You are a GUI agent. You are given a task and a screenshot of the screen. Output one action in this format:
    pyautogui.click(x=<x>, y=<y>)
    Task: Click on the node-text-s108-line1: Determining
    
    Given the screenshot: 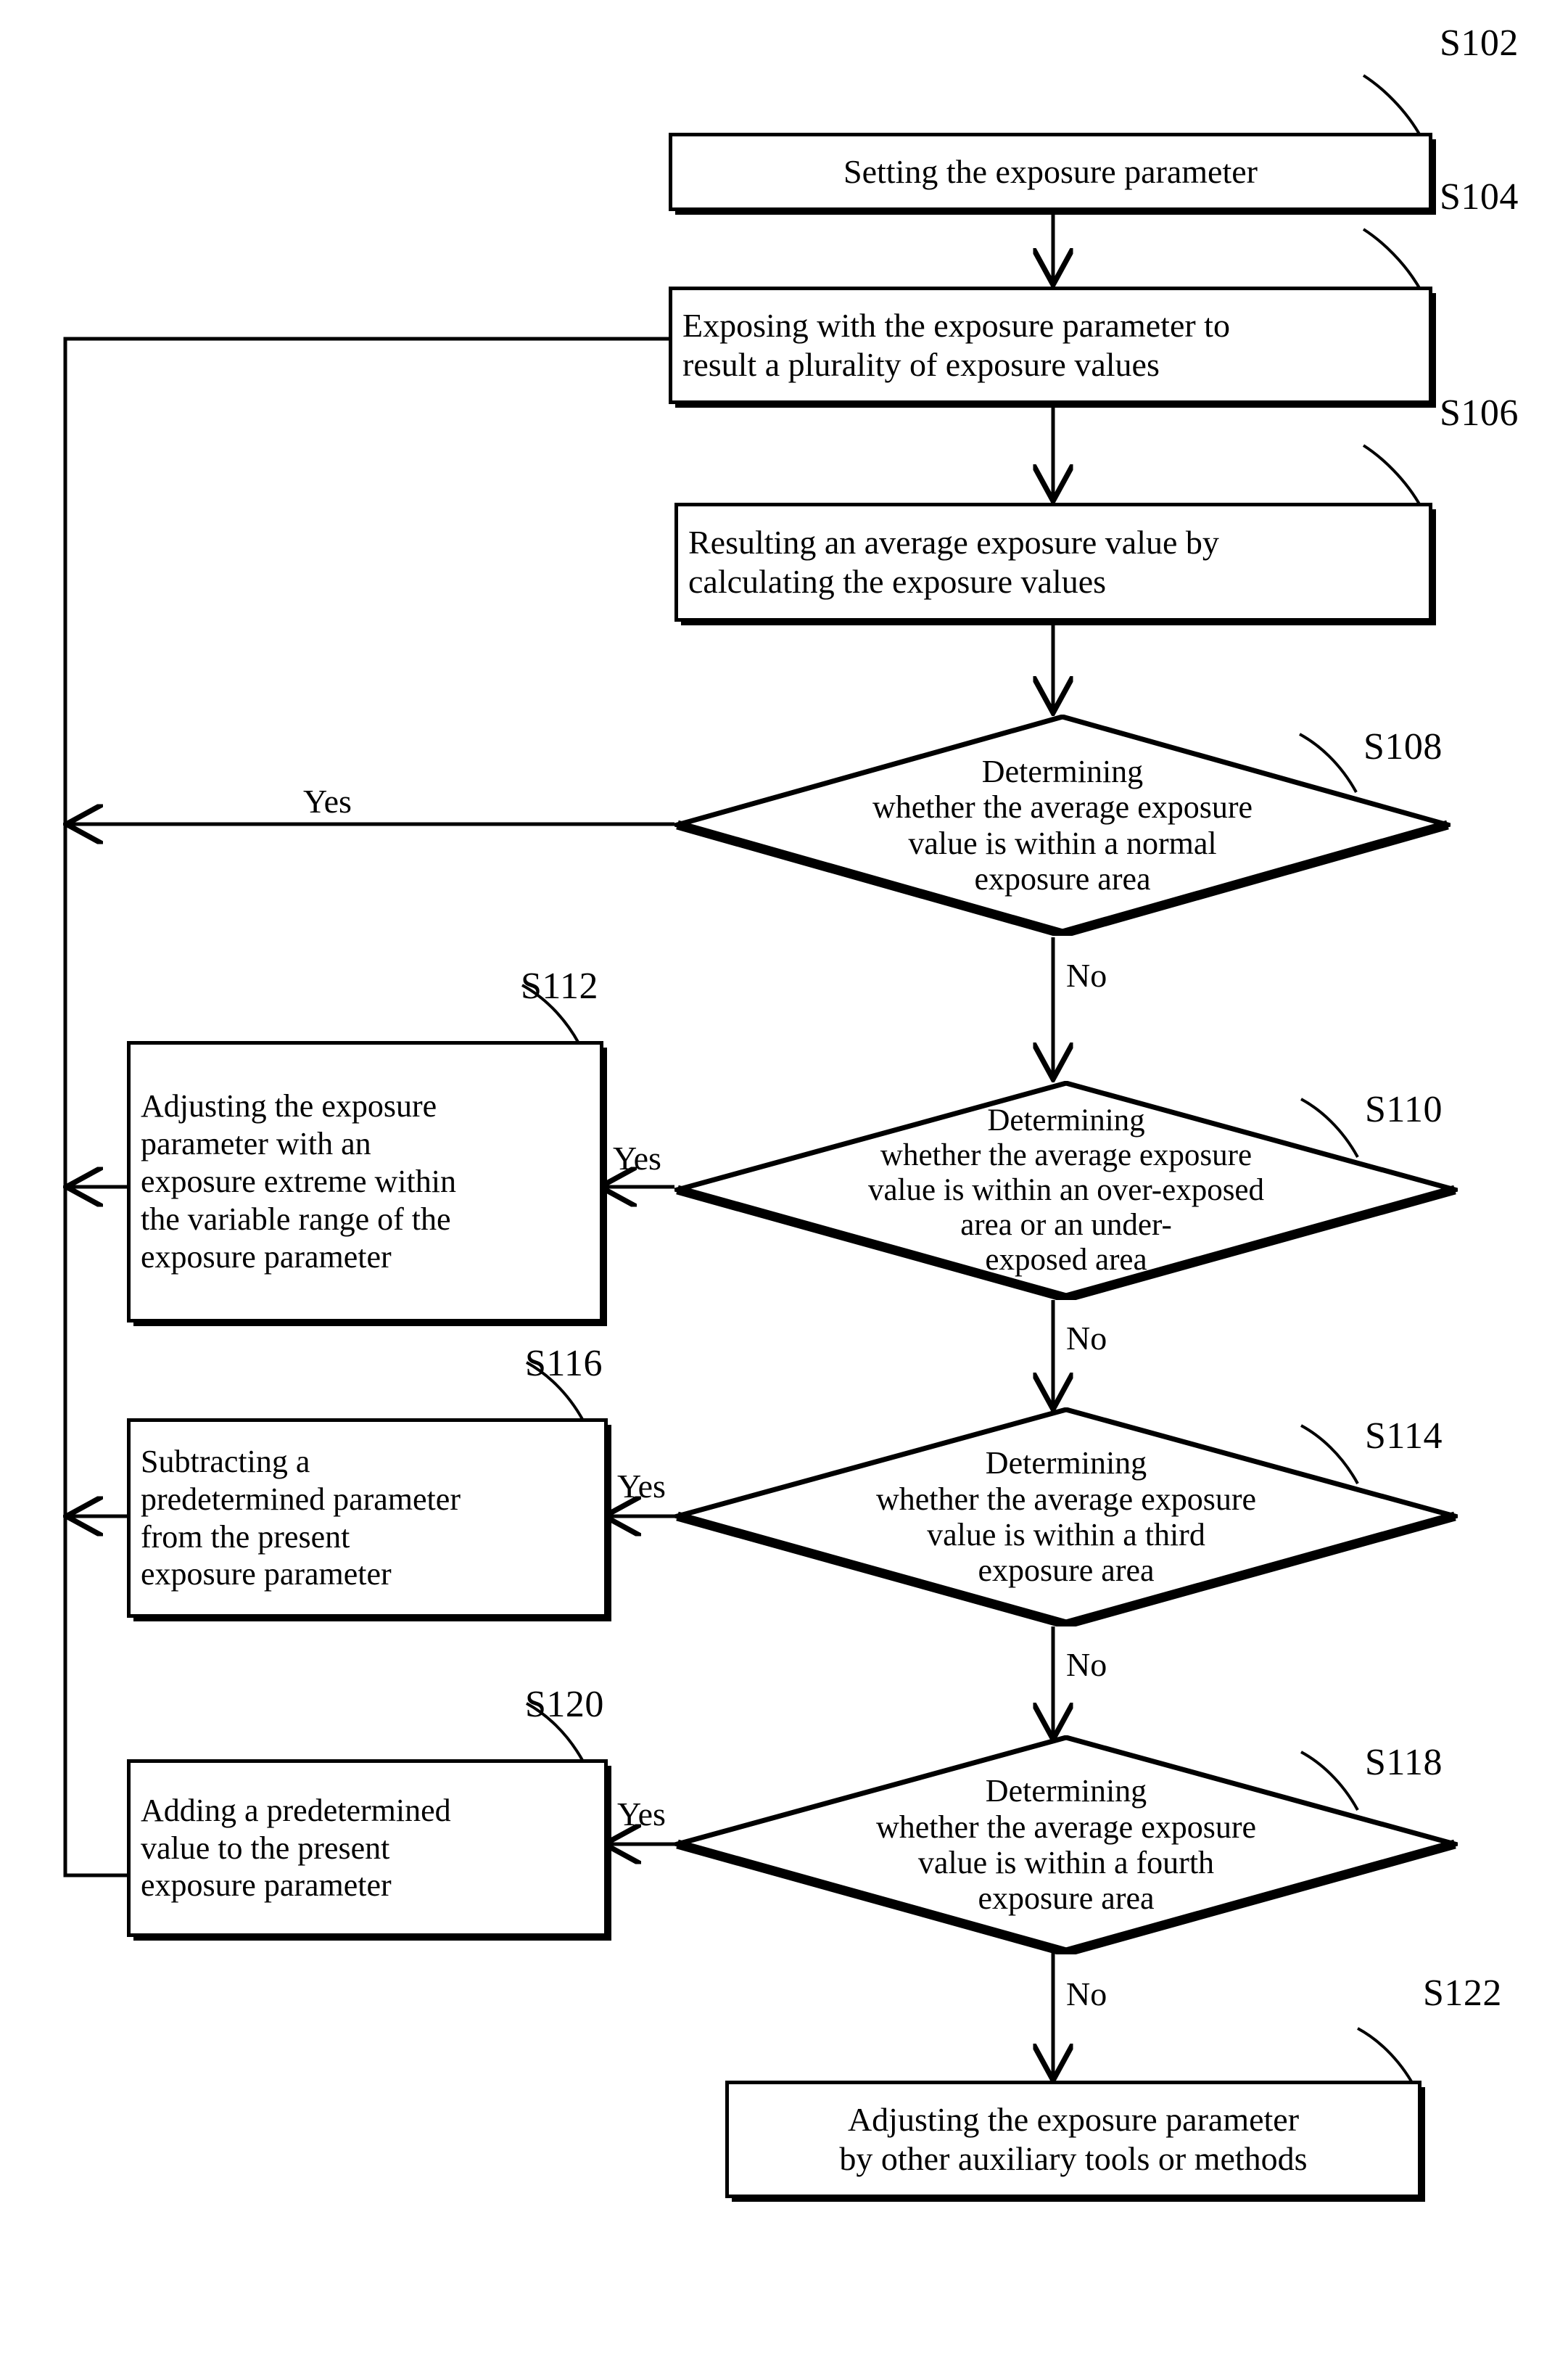 What is the action you would take?
    pyautogui.click(x=1062, y=771)
    